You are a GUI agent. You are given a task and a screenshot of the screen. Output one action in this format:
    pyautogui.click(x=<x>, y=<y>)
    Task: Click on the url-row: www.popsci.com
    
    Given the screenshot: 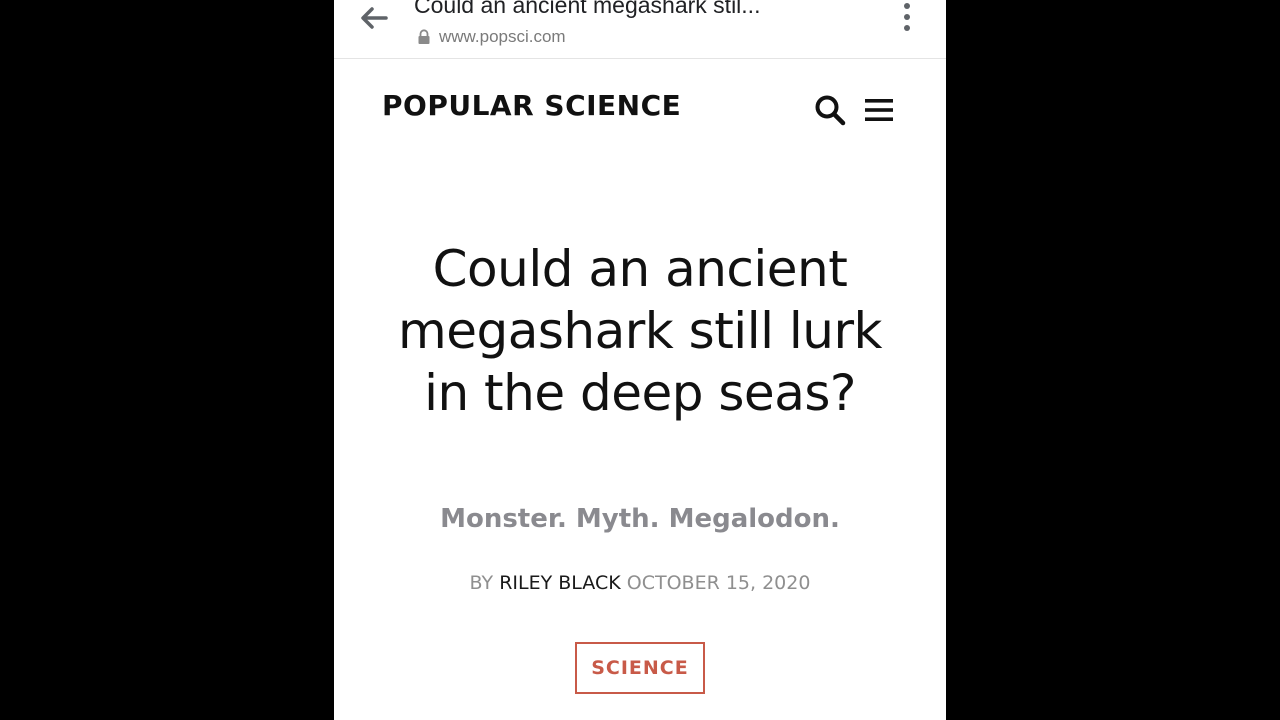 What is the action you would take?
    pyautogui.click(x=491, y=37)
    